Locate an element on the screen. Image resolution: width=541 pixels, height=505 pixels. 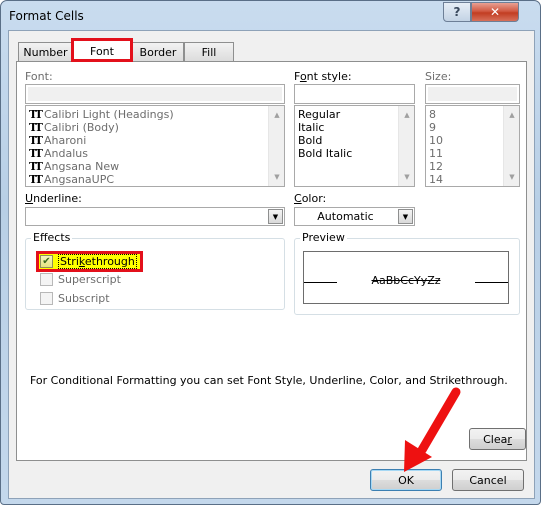
list-item-label: Italic is located at coordinates (311, 127).